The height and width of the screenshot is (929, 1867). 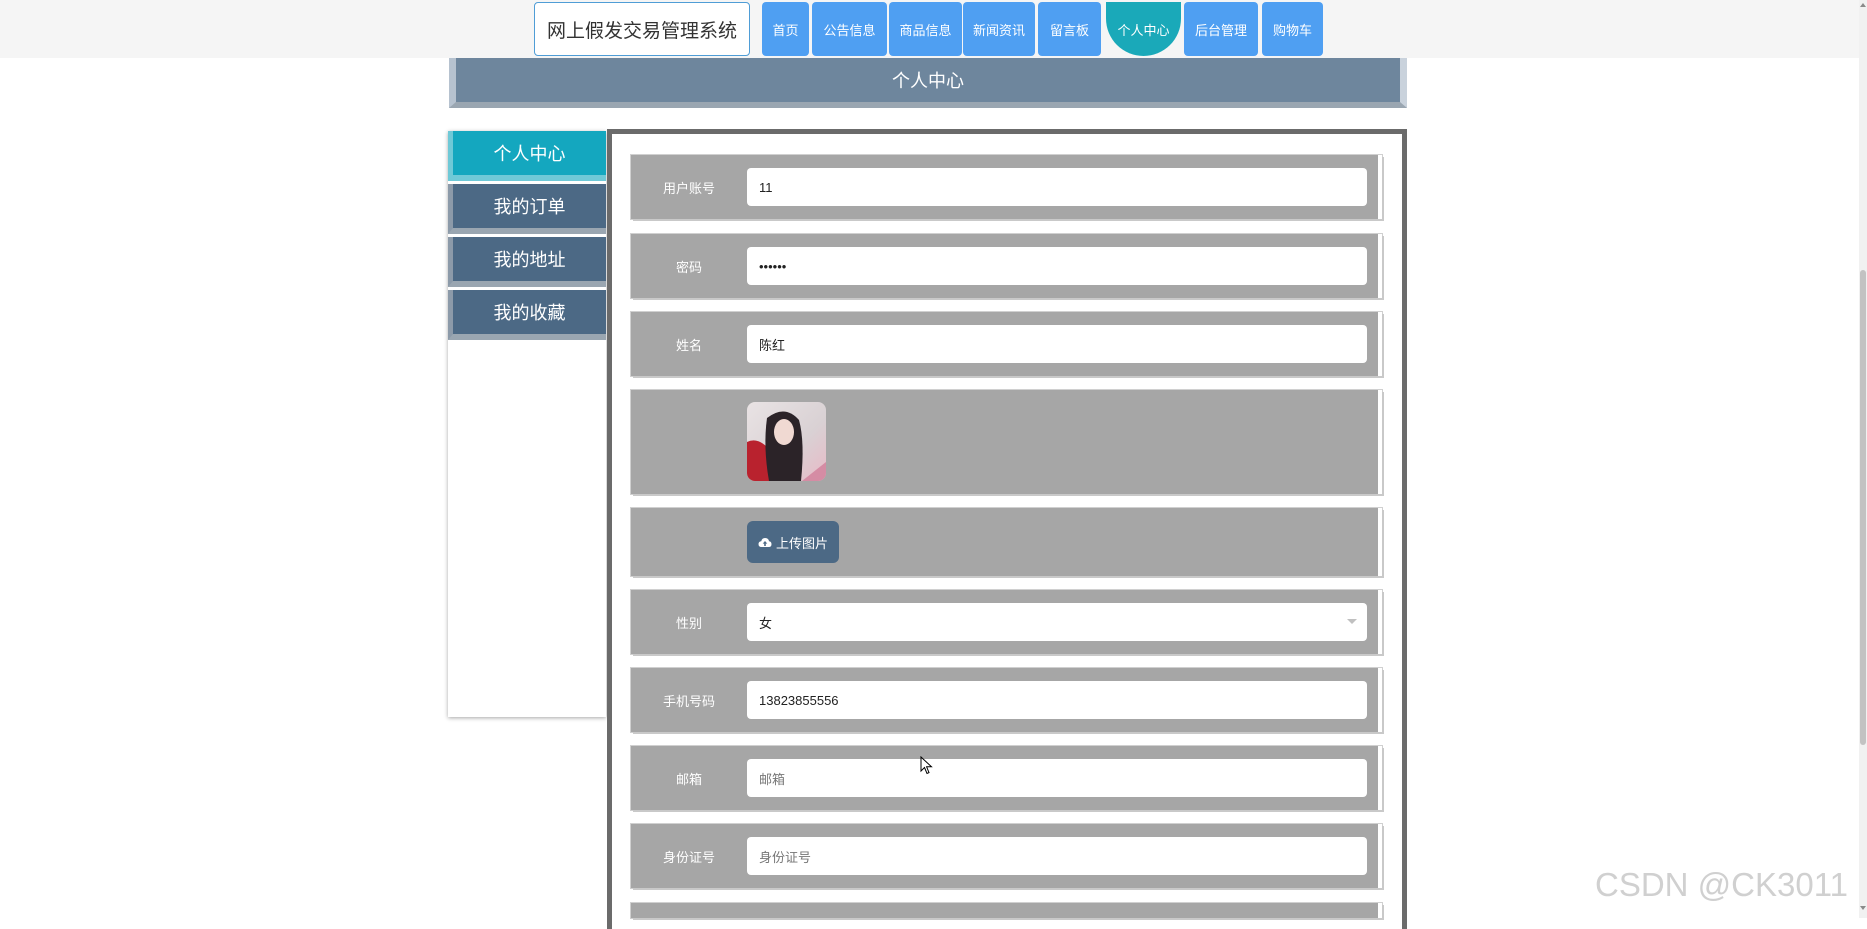 I want to click on form-row-password: 密码 ••••••, so click(x=1006, y=266).